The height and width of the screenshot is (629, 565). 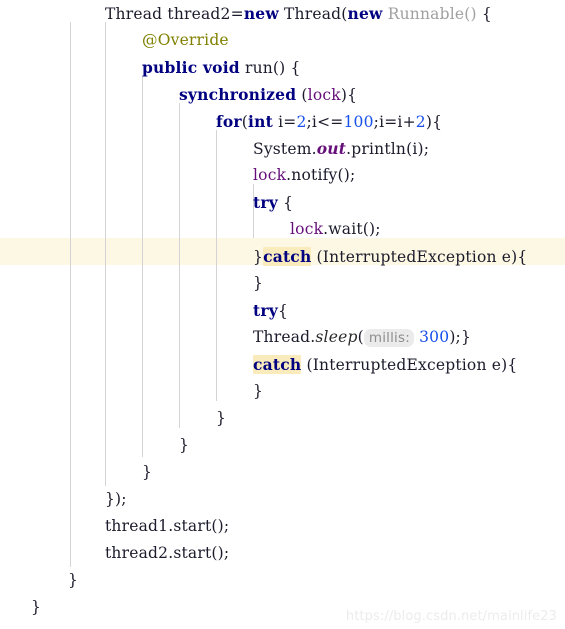 I want to click on code-token: thread2.start();, so click(x=167, y=553).